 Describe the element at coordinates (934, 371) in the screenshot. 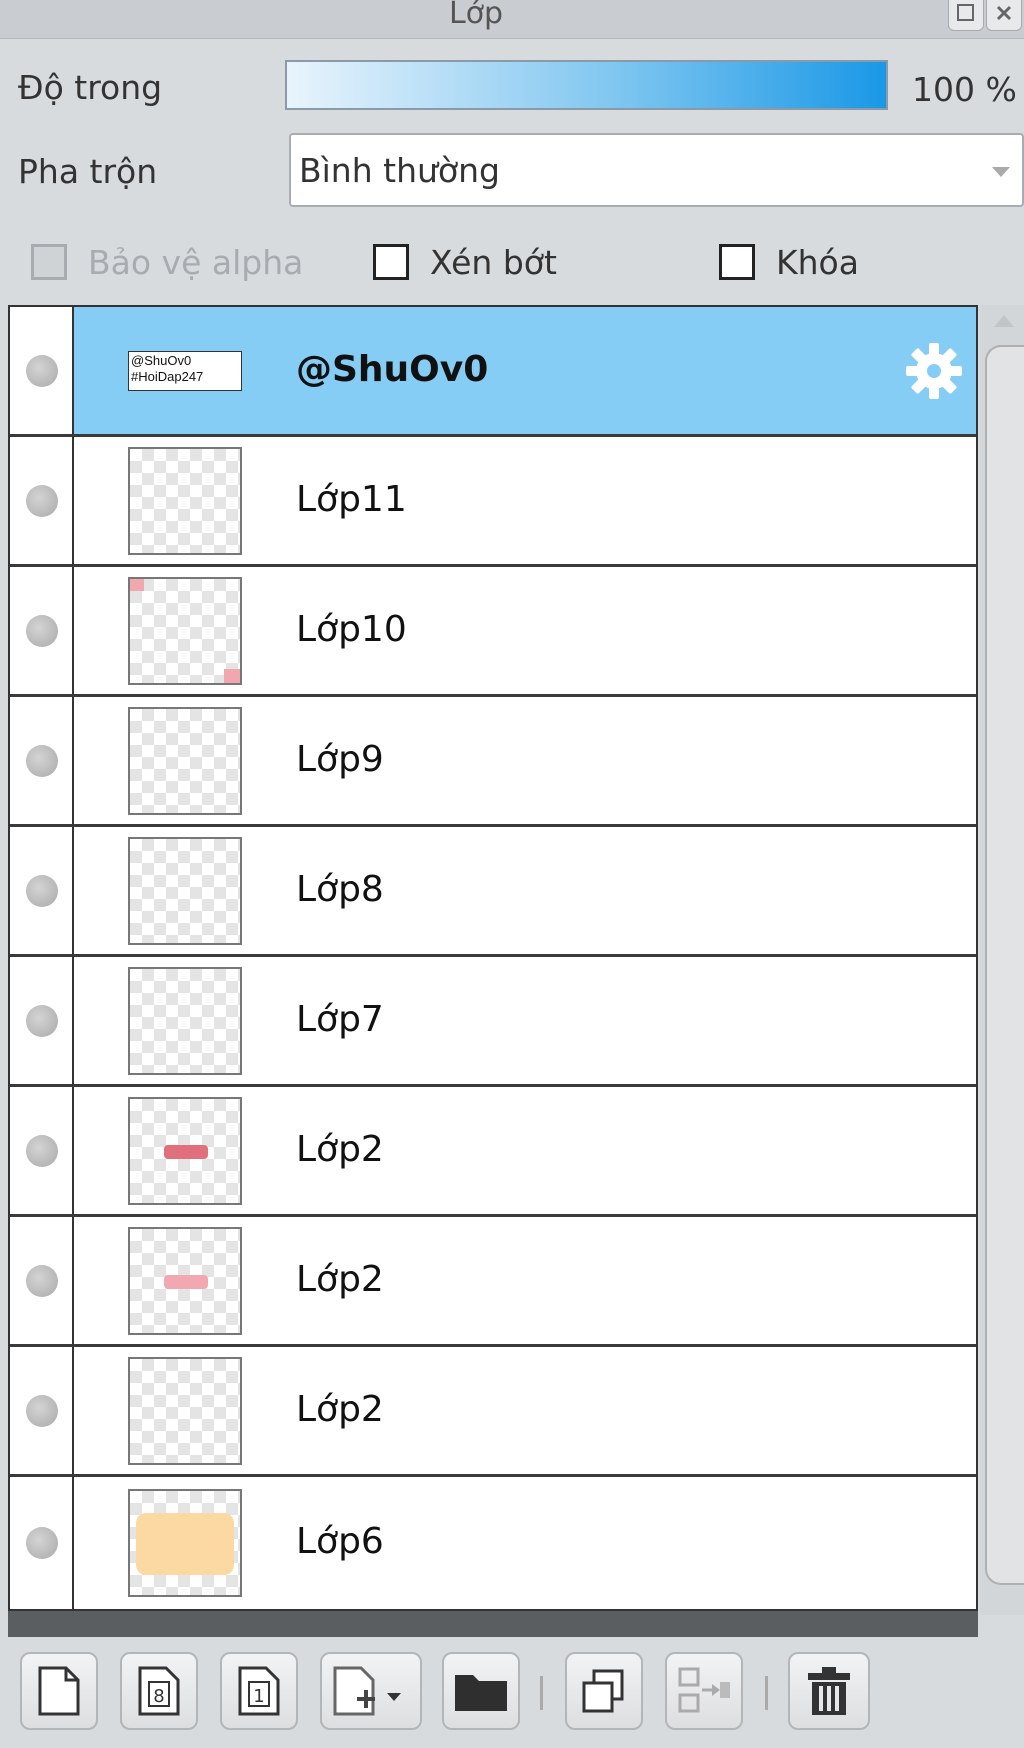

I see `gear-icon` at that location.